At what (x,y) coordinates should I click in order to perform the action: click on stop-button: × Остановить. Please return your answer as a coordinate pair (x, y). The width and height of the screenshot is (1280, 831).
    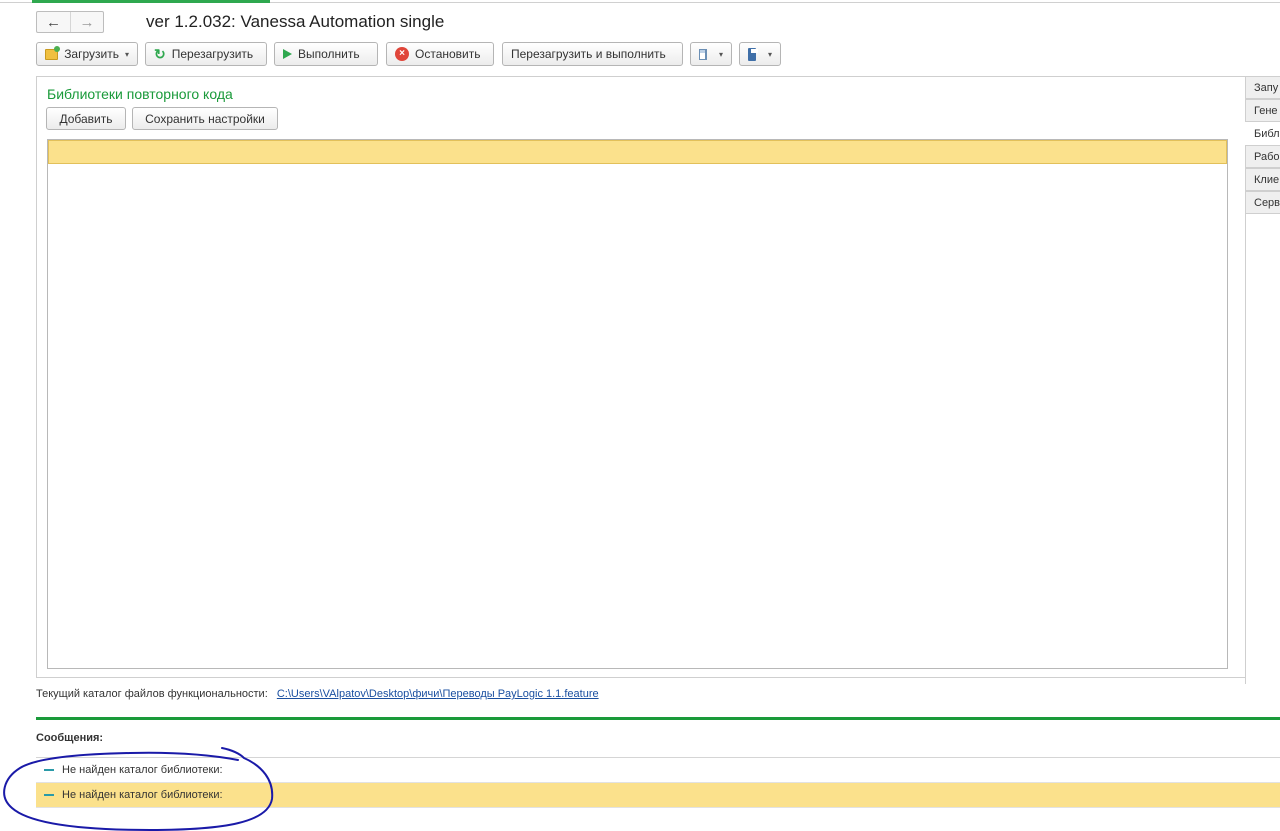
    Looking at the image, I should click on (440, 54).